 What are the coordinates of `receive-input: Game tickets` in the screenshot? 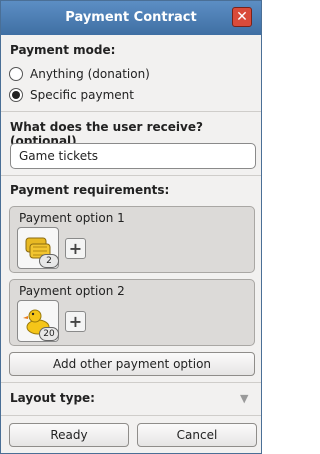 It's located at (133, 156).